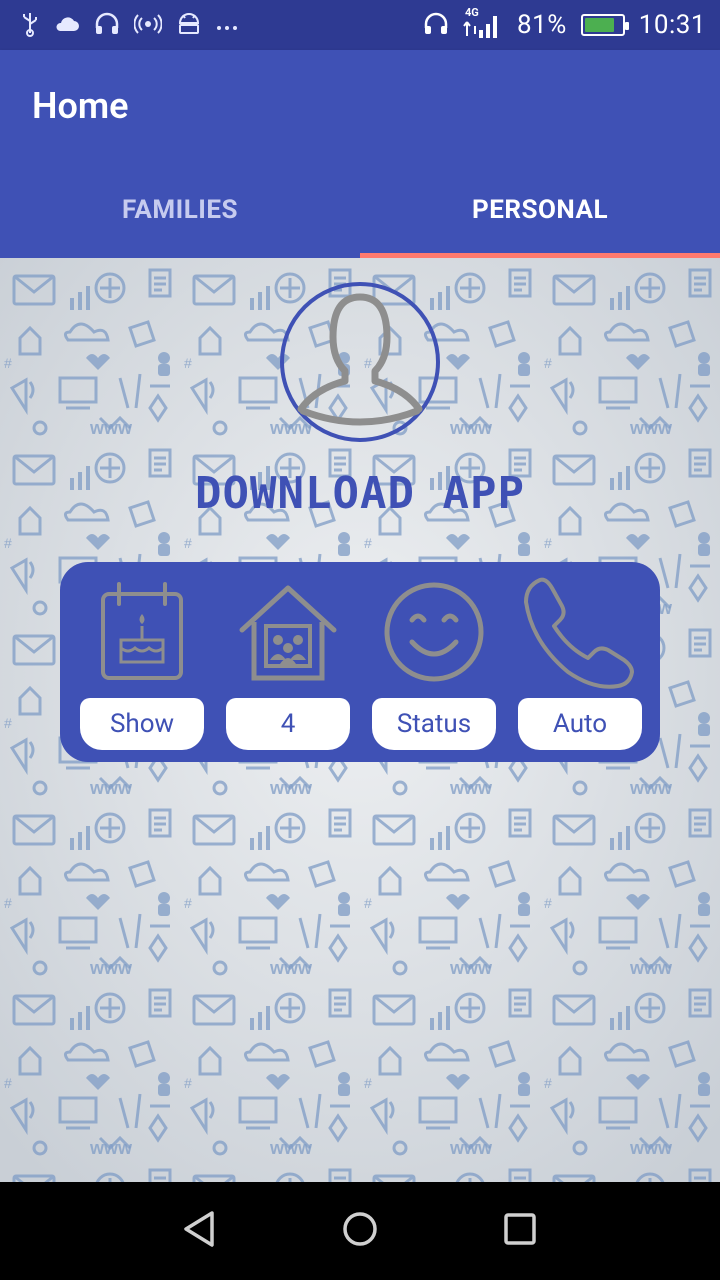  I want to click on feature-label: 4, so click(288, 724).